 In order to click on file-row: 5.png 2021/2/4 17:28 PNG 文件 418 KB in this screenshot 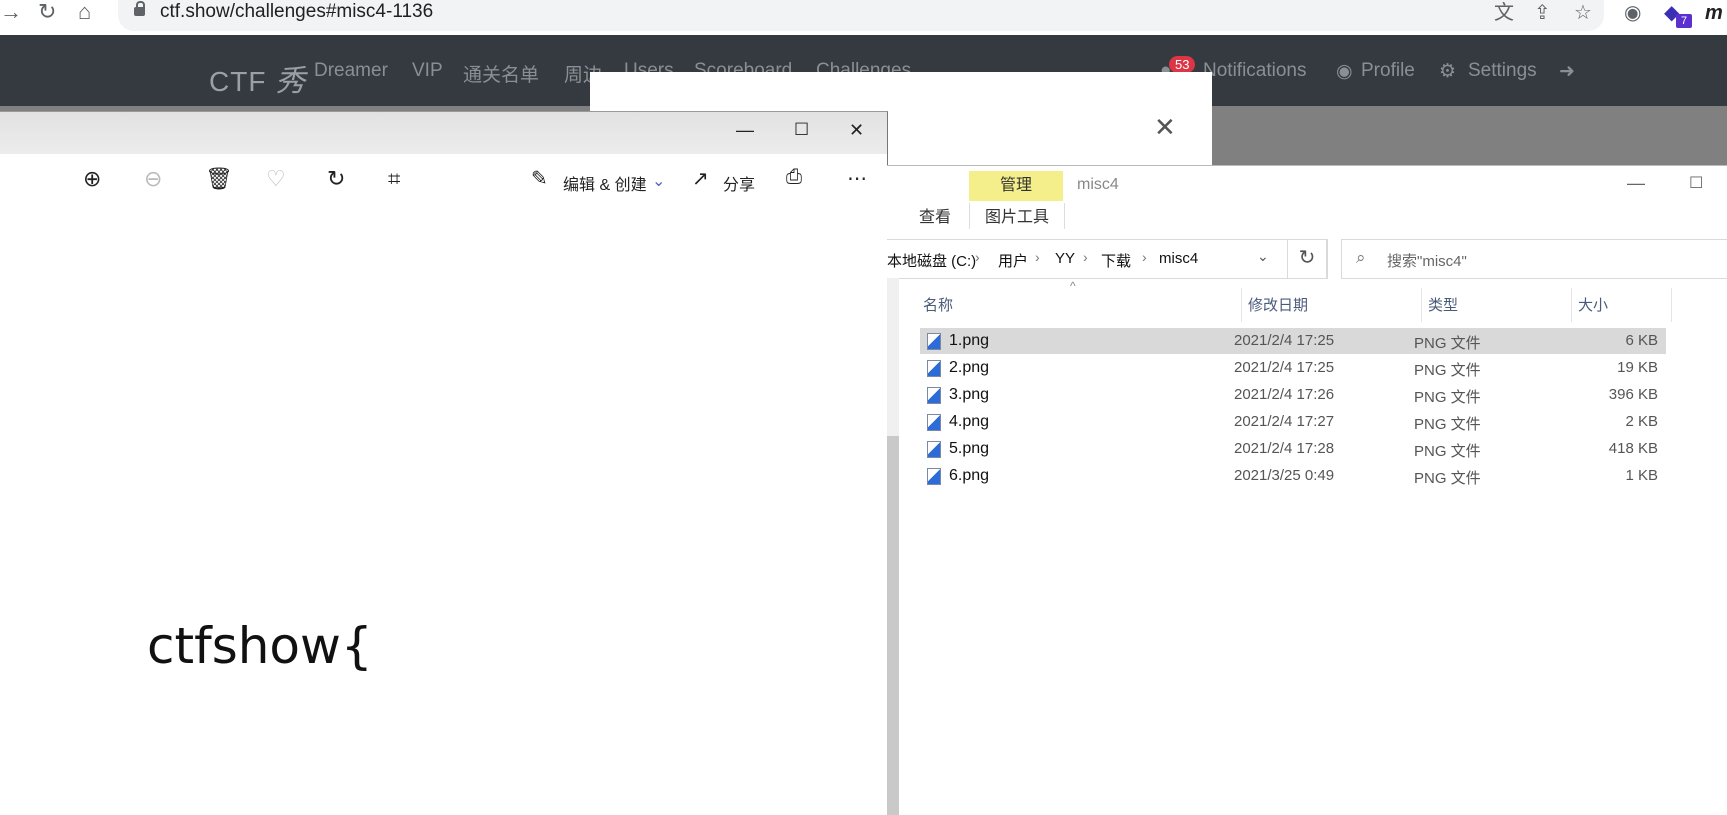, I will do `click(1293, 449)`.